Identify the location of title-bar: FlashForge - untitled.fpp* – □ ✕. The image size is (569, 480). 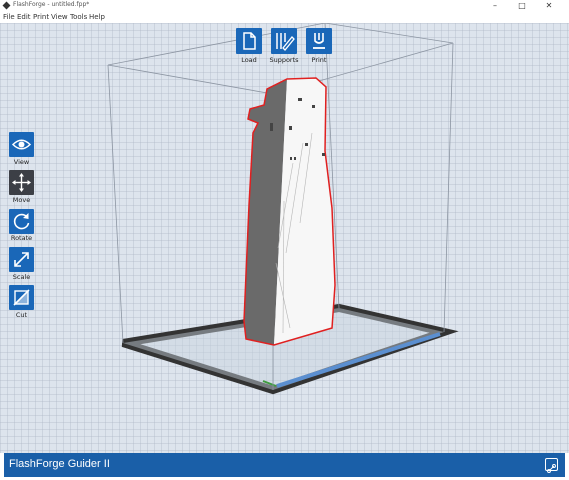
(284, 6).